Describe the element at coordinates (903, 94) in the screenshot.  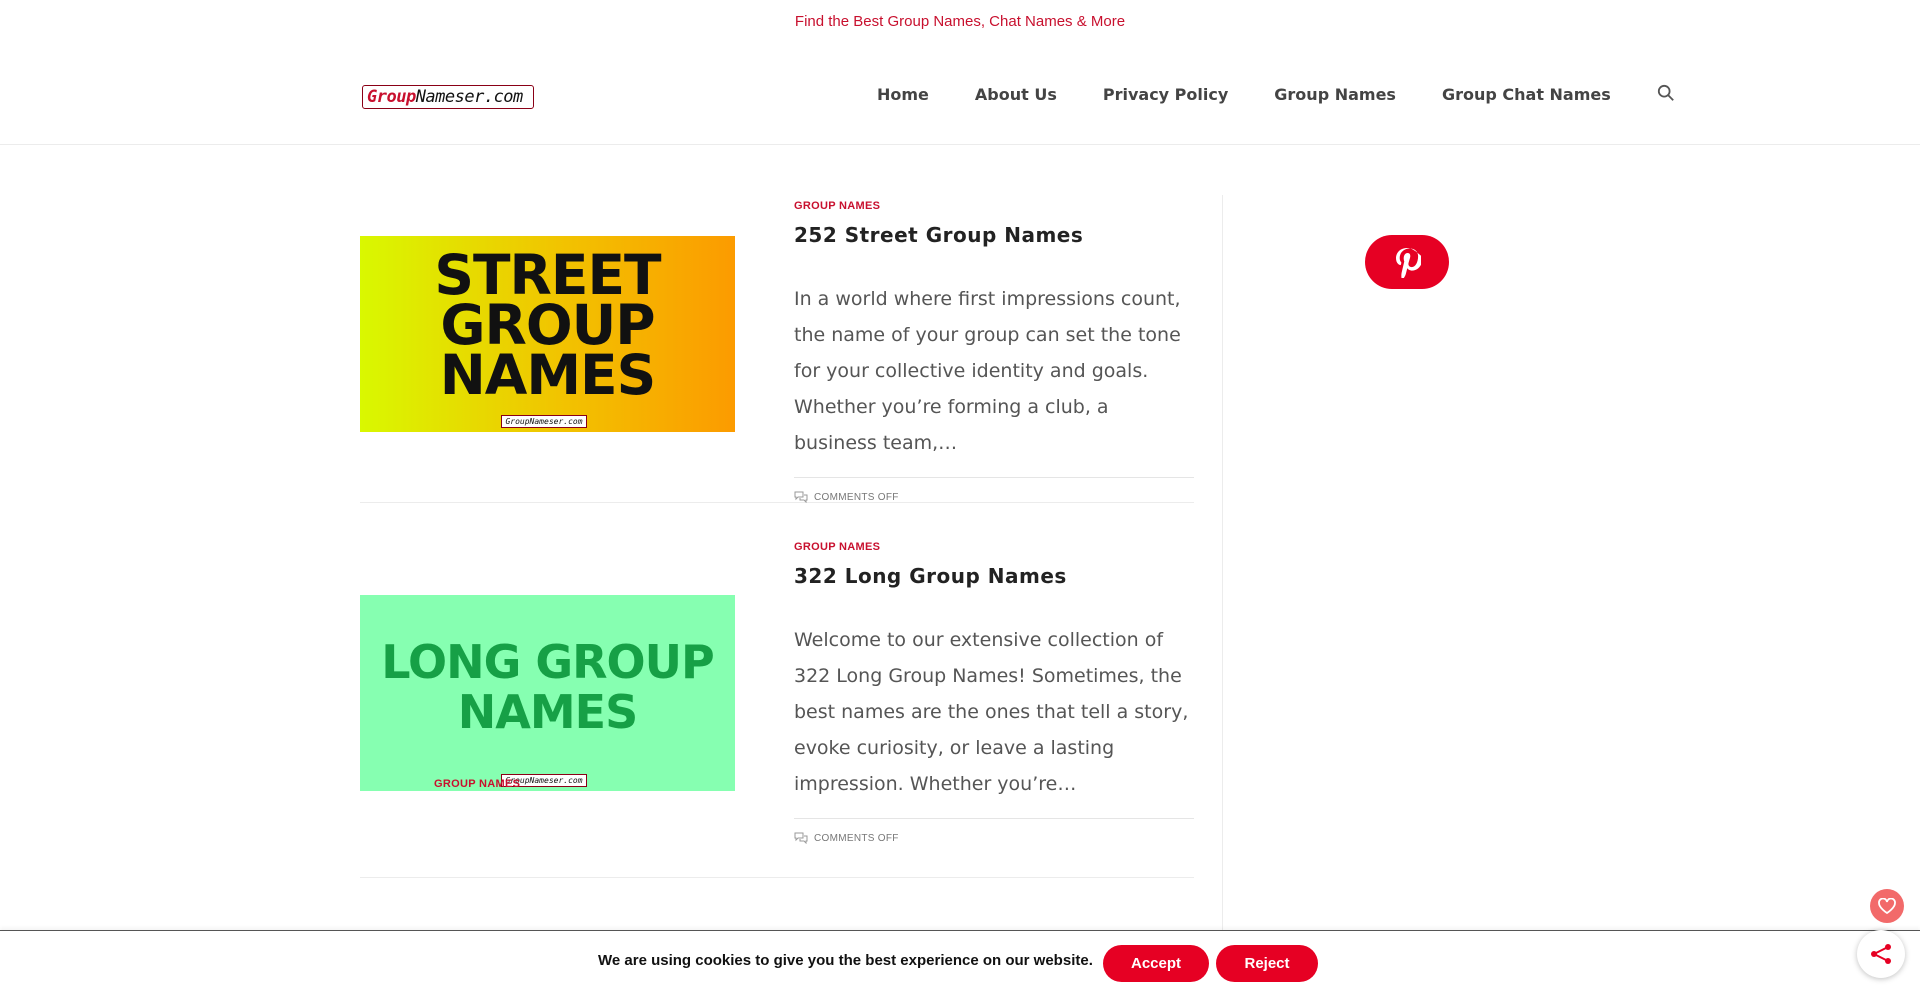
I see `nav-home: Home` at that location.